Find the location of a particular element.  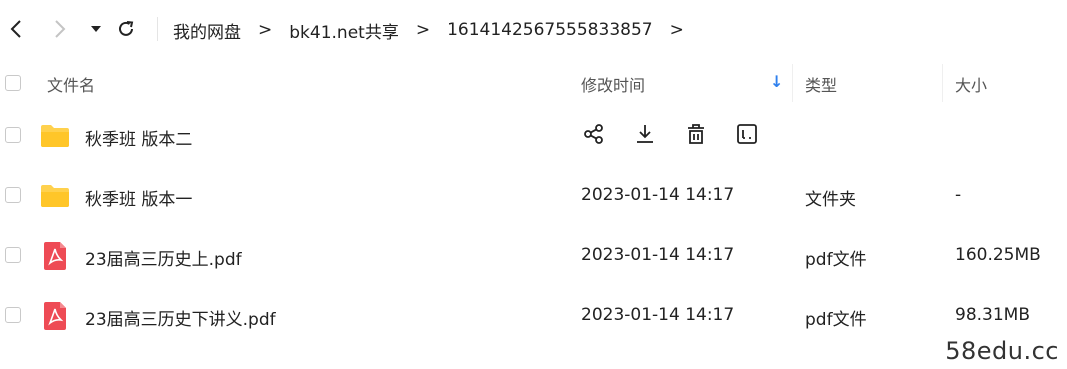

breadcrumb-item-root: 我的网盘 is located at coordinates (207, 30).